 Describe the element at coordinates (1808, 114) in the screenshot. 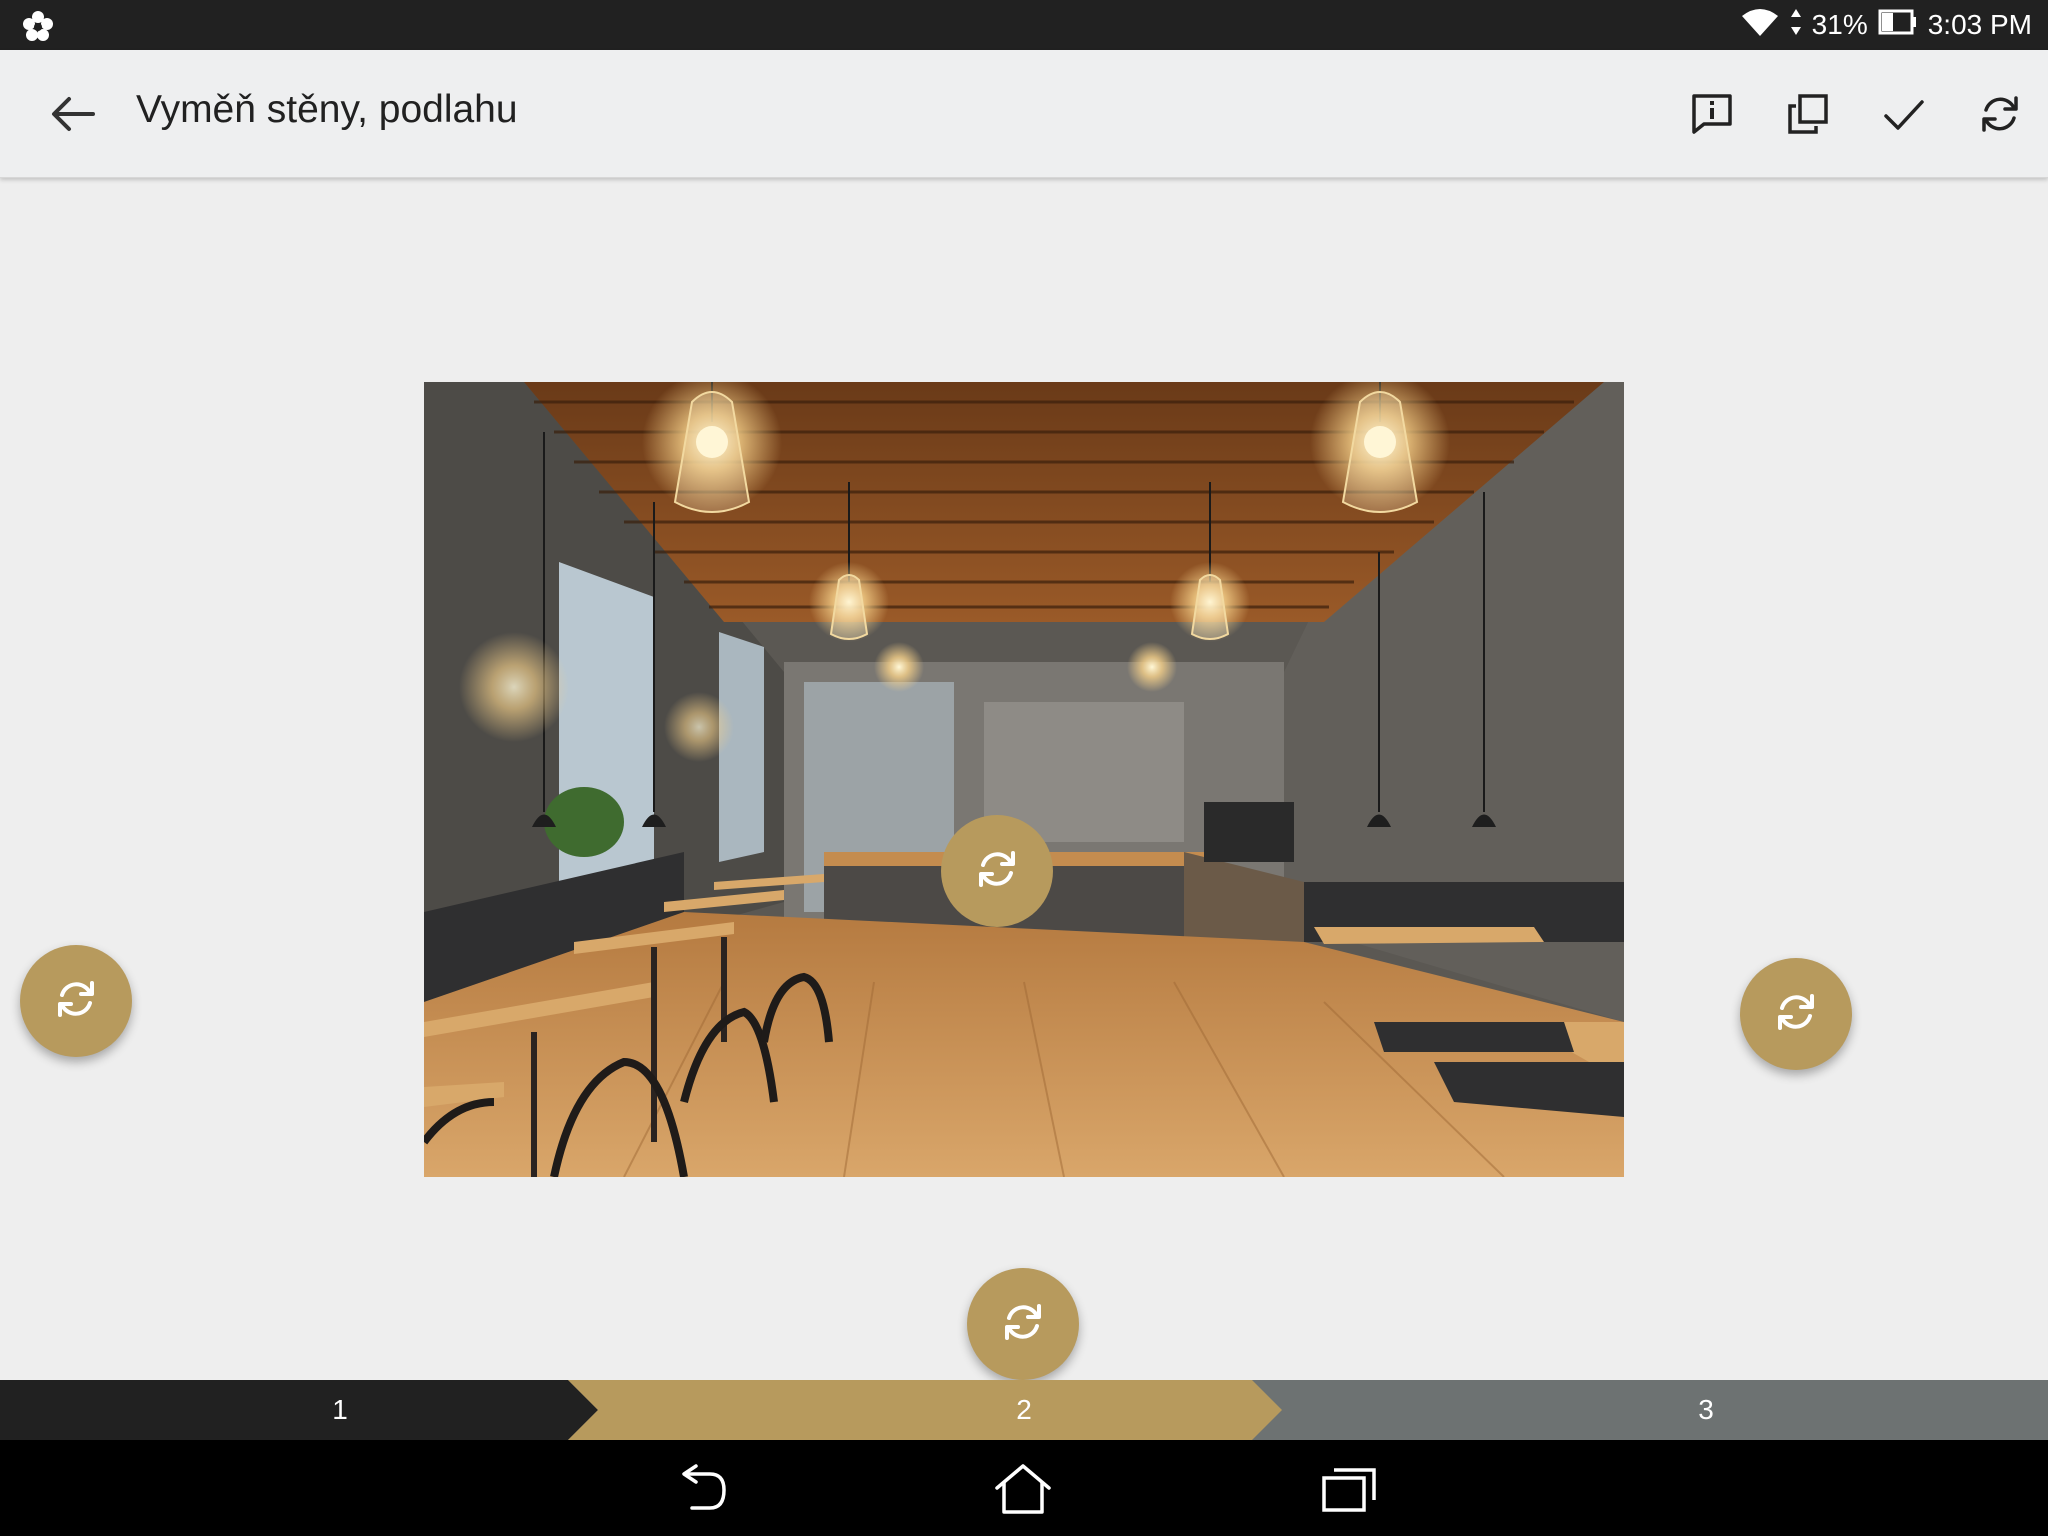

I see `copy-icon` at that location.